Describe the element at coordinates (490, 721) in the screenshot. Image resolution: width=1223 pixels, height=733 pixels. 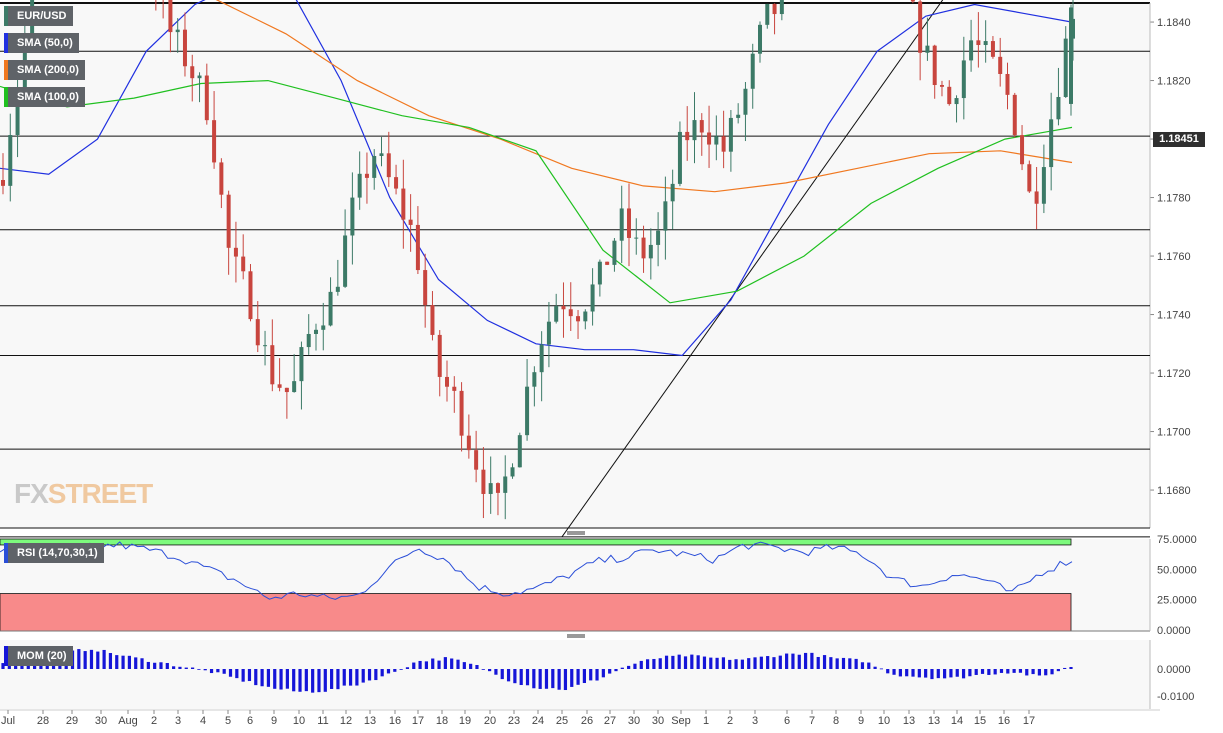
I see `time-tick-label: 20` at that location.